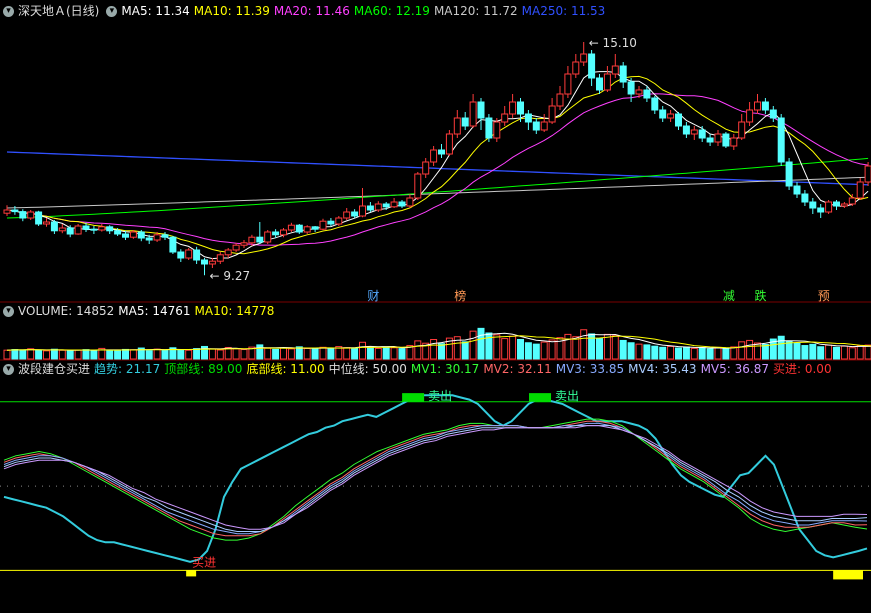 The height and width of the screenshot is (613, 871). I want to click on volume-pane, so click(437, 343).